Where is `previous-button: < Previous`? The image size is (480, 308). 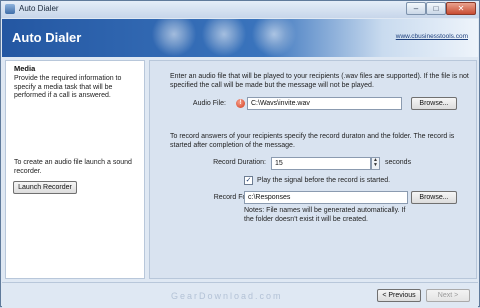
previous-button: < Previous is located at coordinates (399, 295).